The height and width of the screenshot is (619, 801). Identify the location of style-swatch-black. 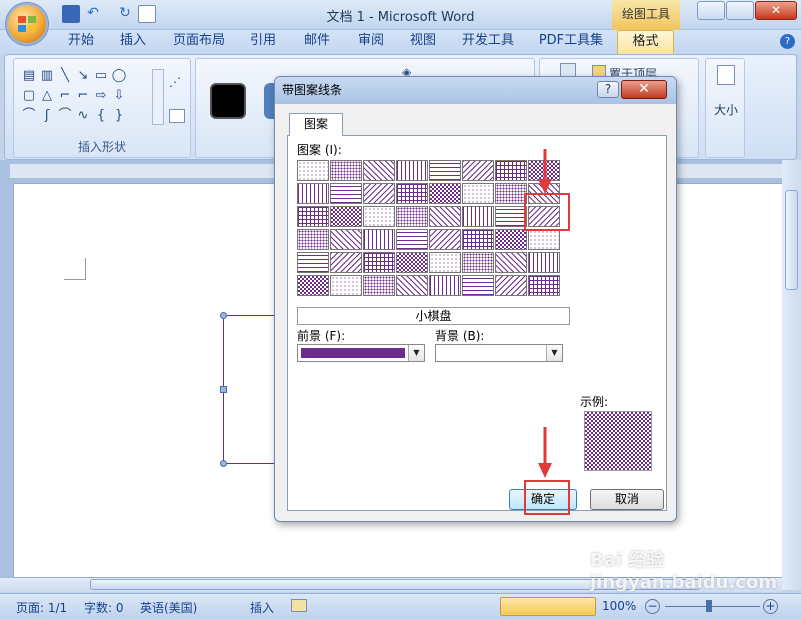
(228, 101).